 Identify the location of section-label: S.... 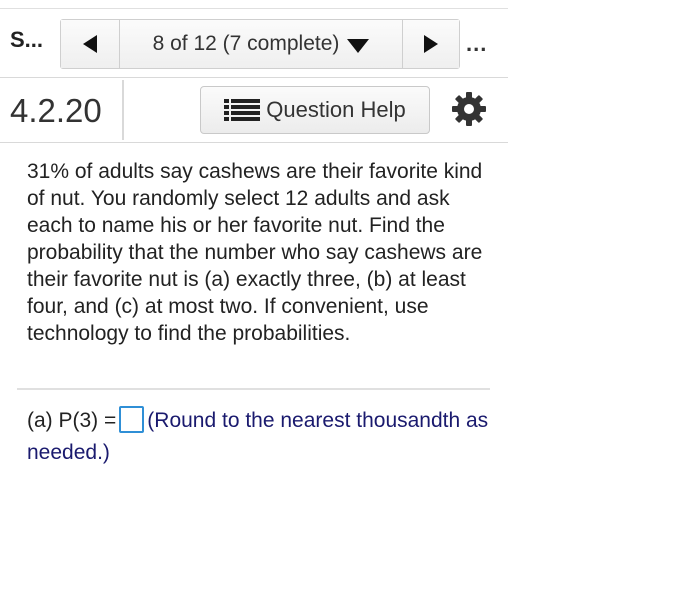
(26, 40).